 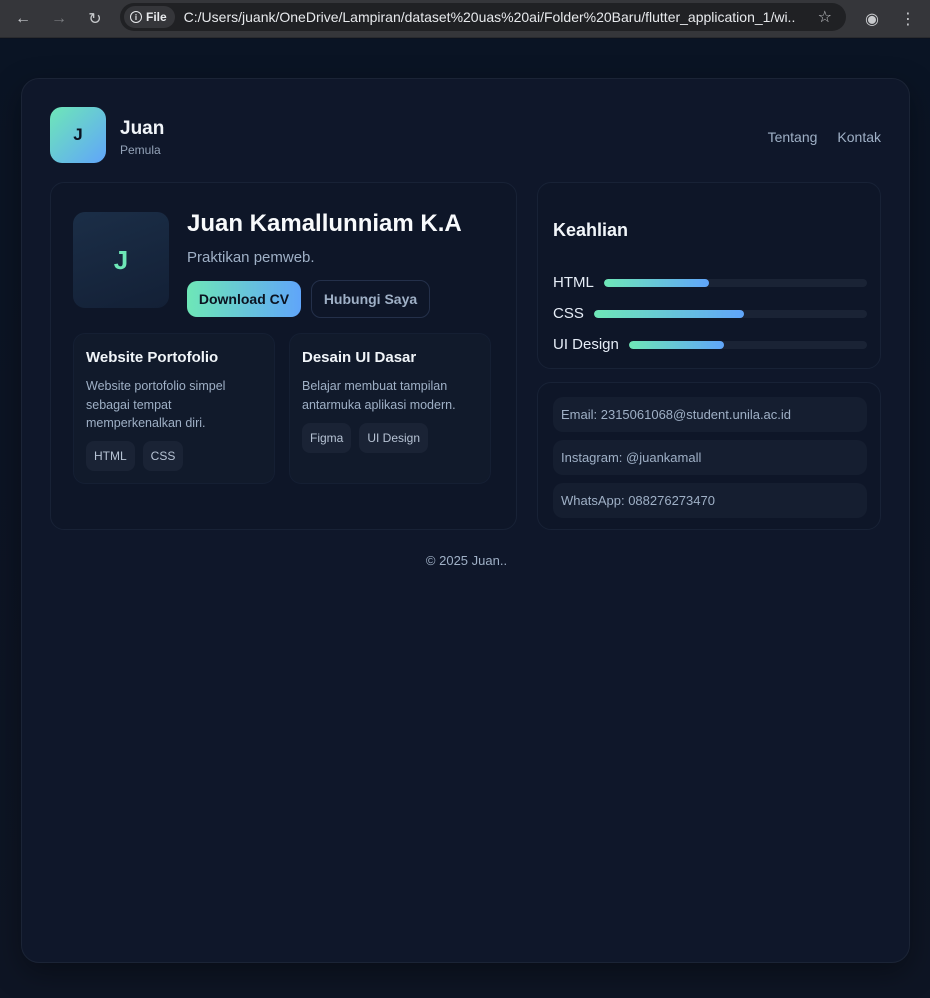 What do you see at coordinates (59, 19) in the screenshot?
I see `forward-arrow-icon: →` at bounding box center [59, 19].